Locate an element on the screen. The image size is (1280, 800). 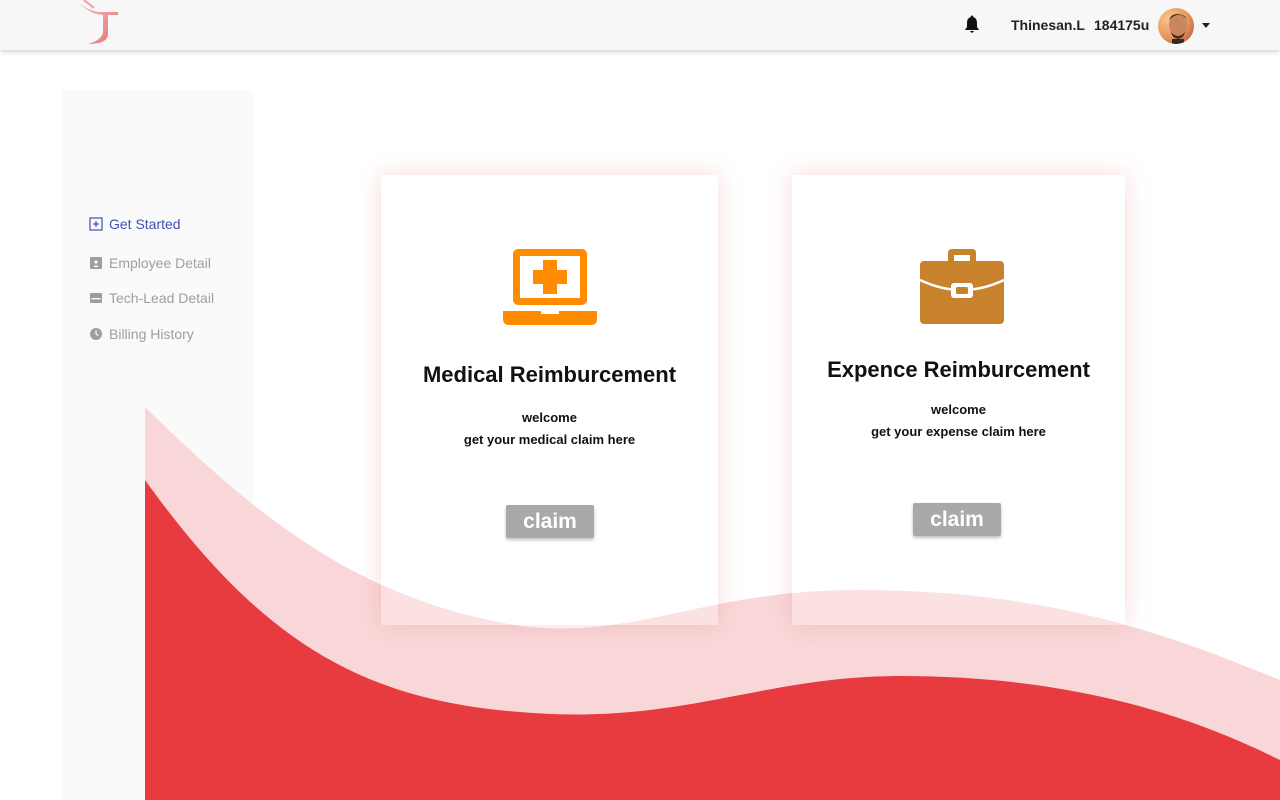
card-description: get your medical claim here is located at coordinates (549, 439).